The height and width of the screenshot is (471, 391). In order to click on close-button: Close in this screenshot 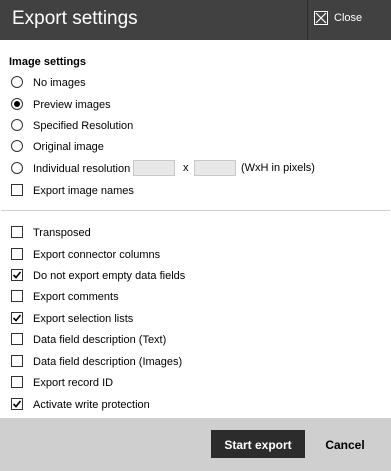, I will do `click(349, 20)`.